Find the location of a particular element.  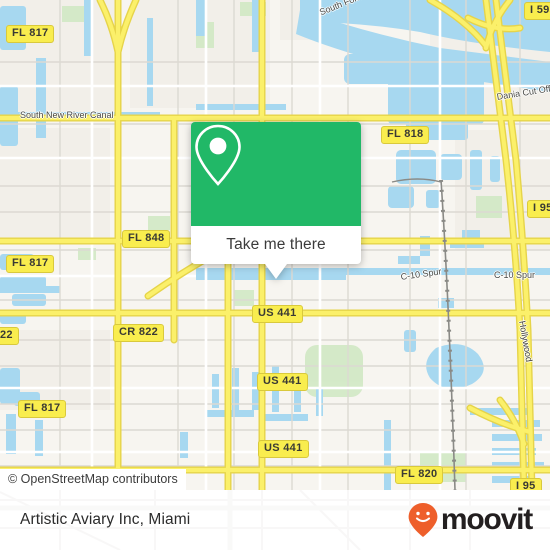

road-shield: FL 848 is located at coordinates (146, 239).